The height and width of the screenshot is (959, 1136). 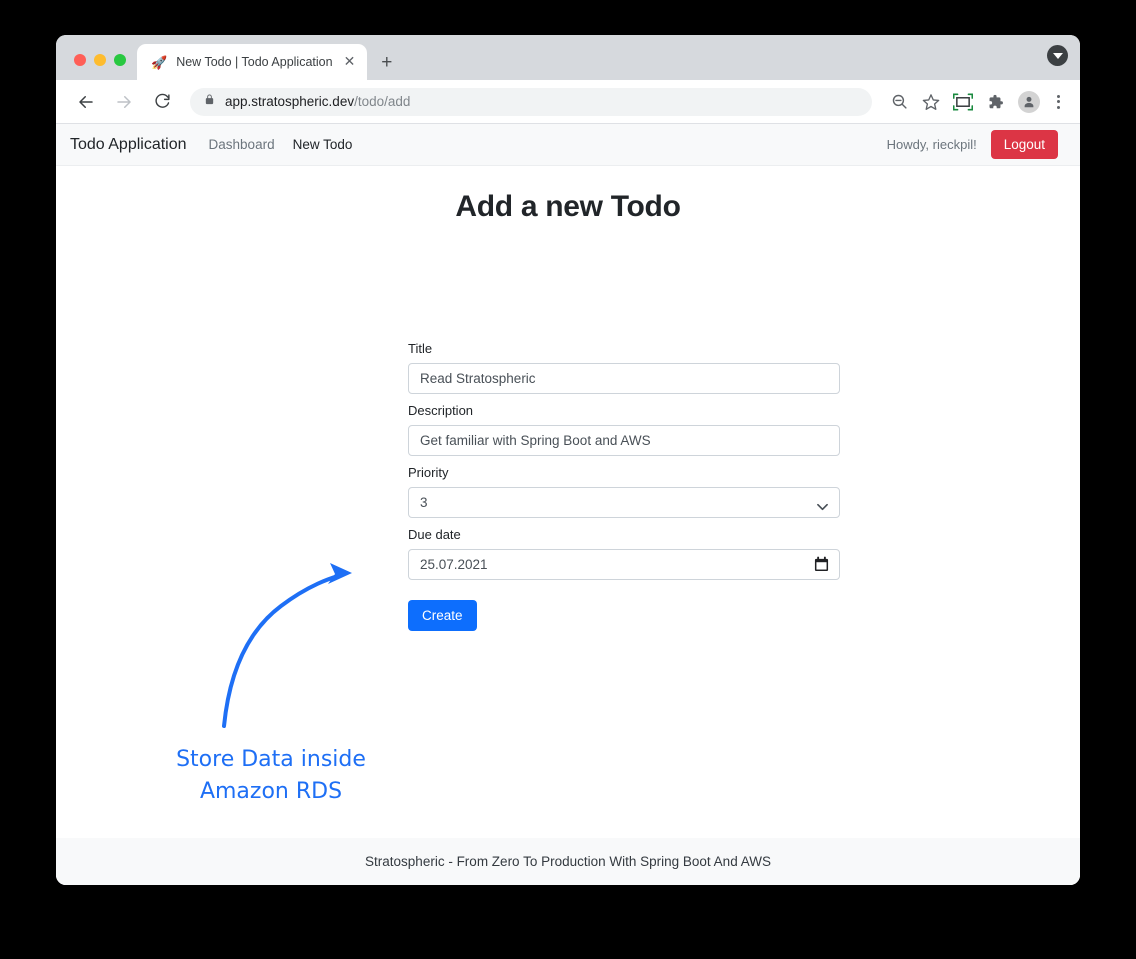 I want to click on todo-form: Title Description Priority, so click(x=624, y=486).